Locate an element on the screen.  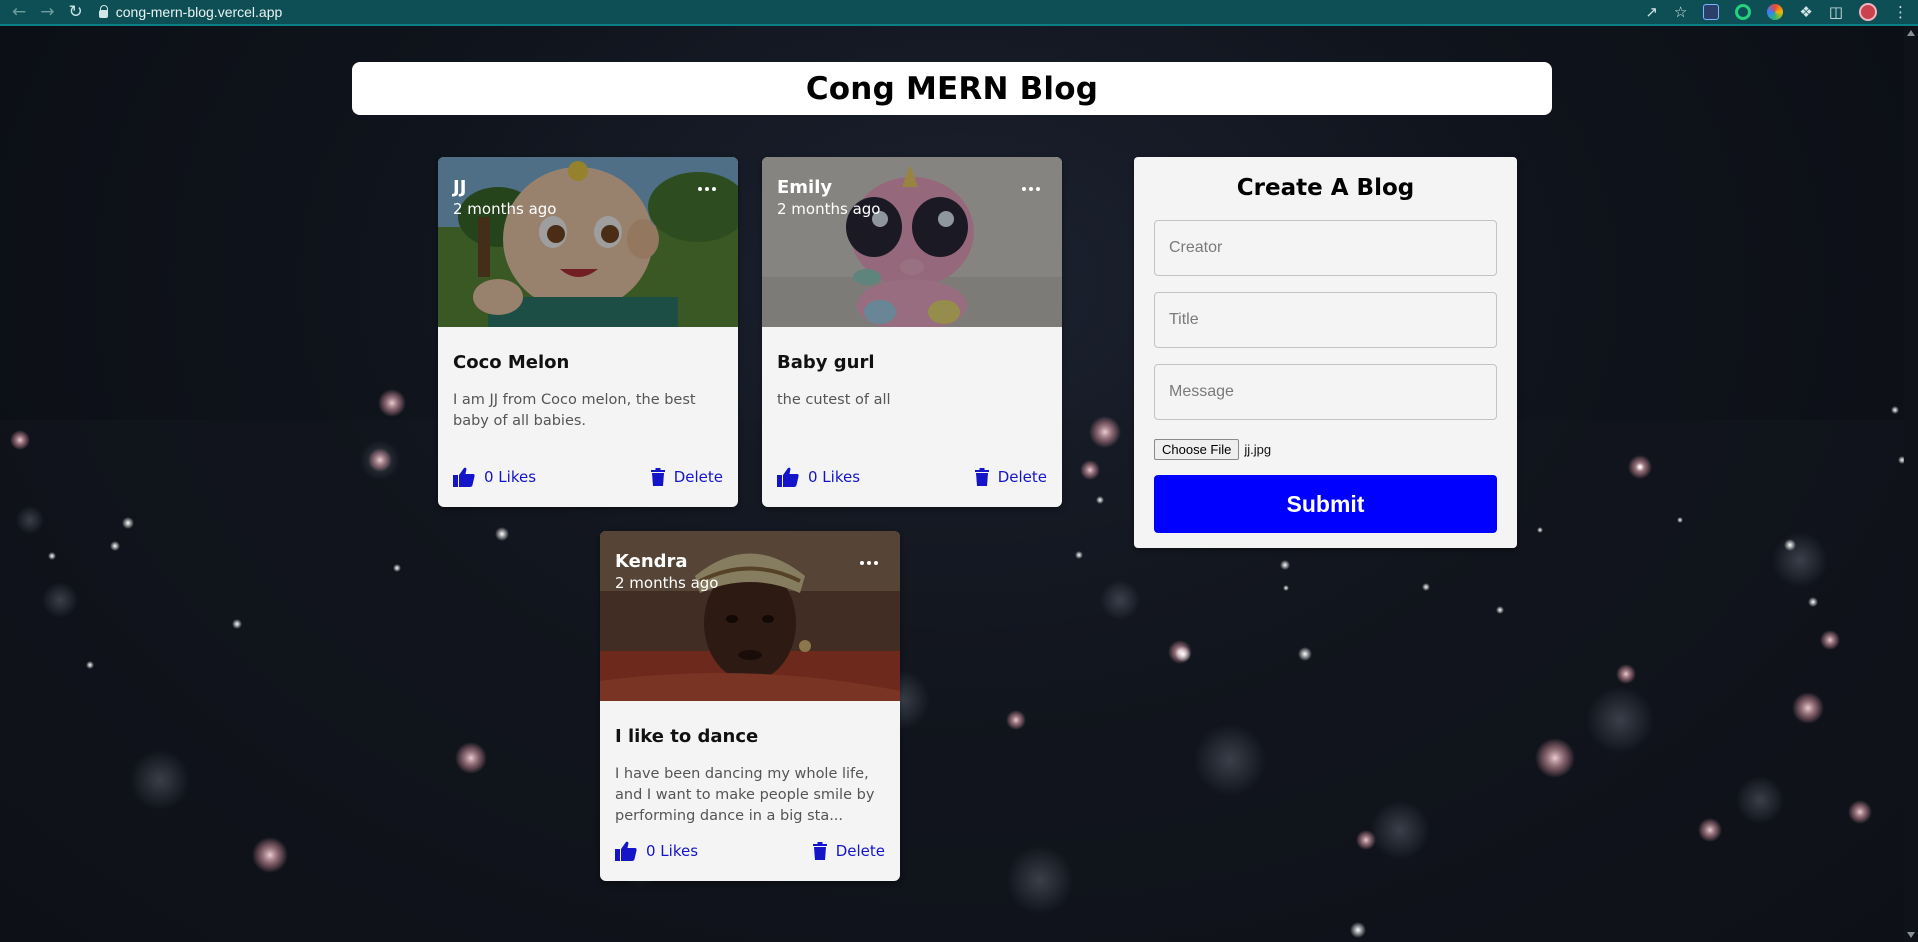
post-message: the cutest of all is located at coordinates (834, 400).